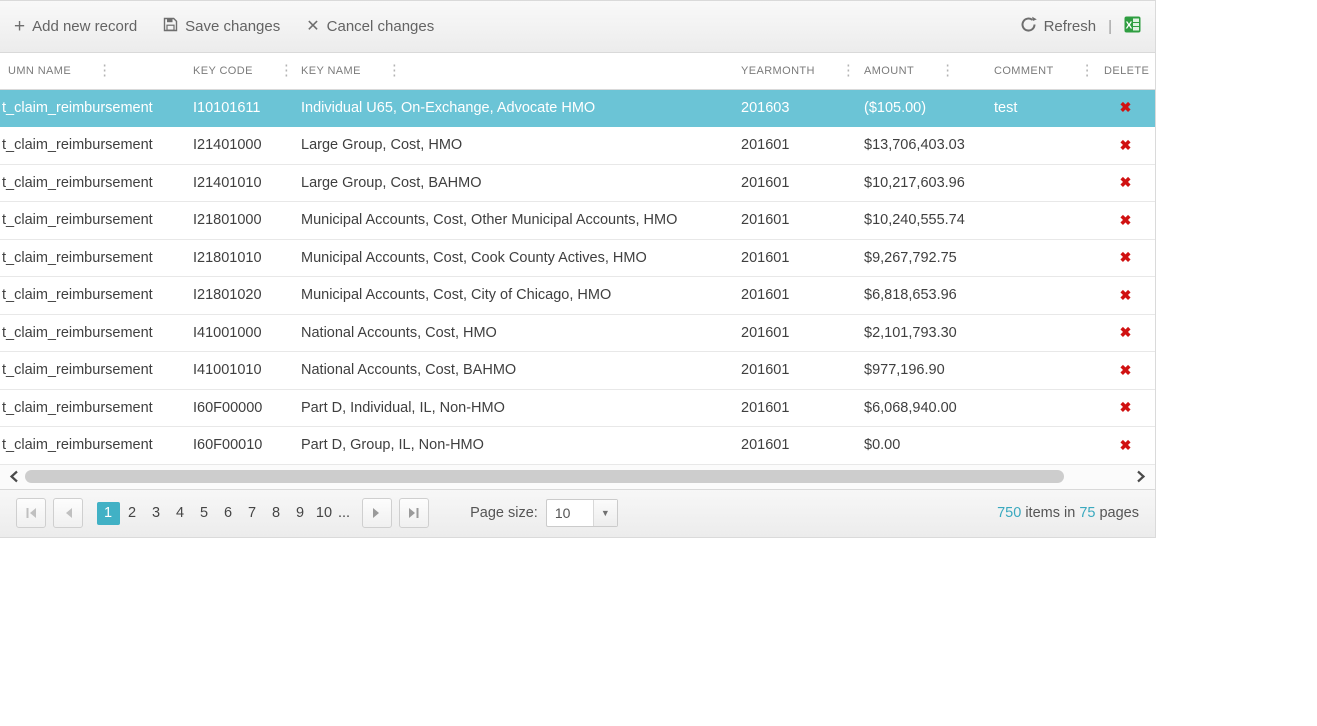 This screenshot has height=726, width=1317. I want to click on cell-comment: test, so click(1041, 108).